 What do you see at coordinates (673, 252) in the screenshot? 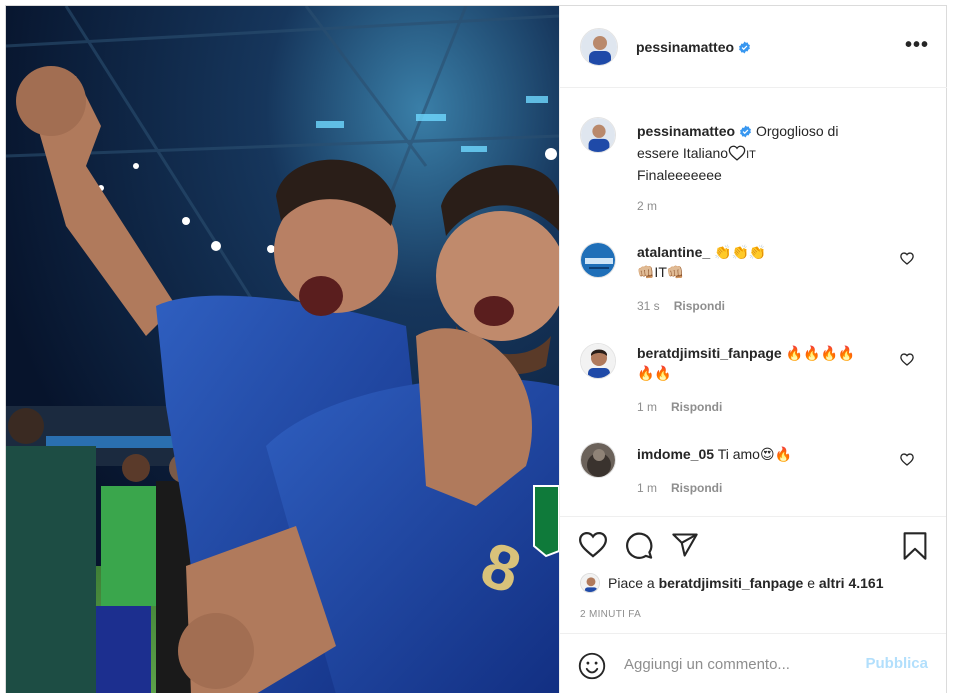
I see `comment-username: atalantine_` at bounding box center [673, 252].